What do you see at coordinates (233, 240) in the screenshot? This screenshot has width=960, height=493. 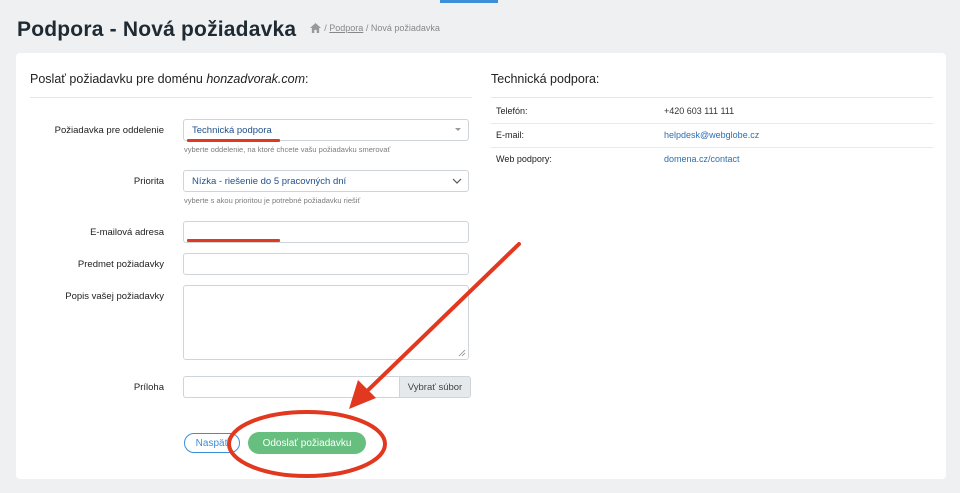 I see `annotation-underline-email` at bounding box center [233, 240].